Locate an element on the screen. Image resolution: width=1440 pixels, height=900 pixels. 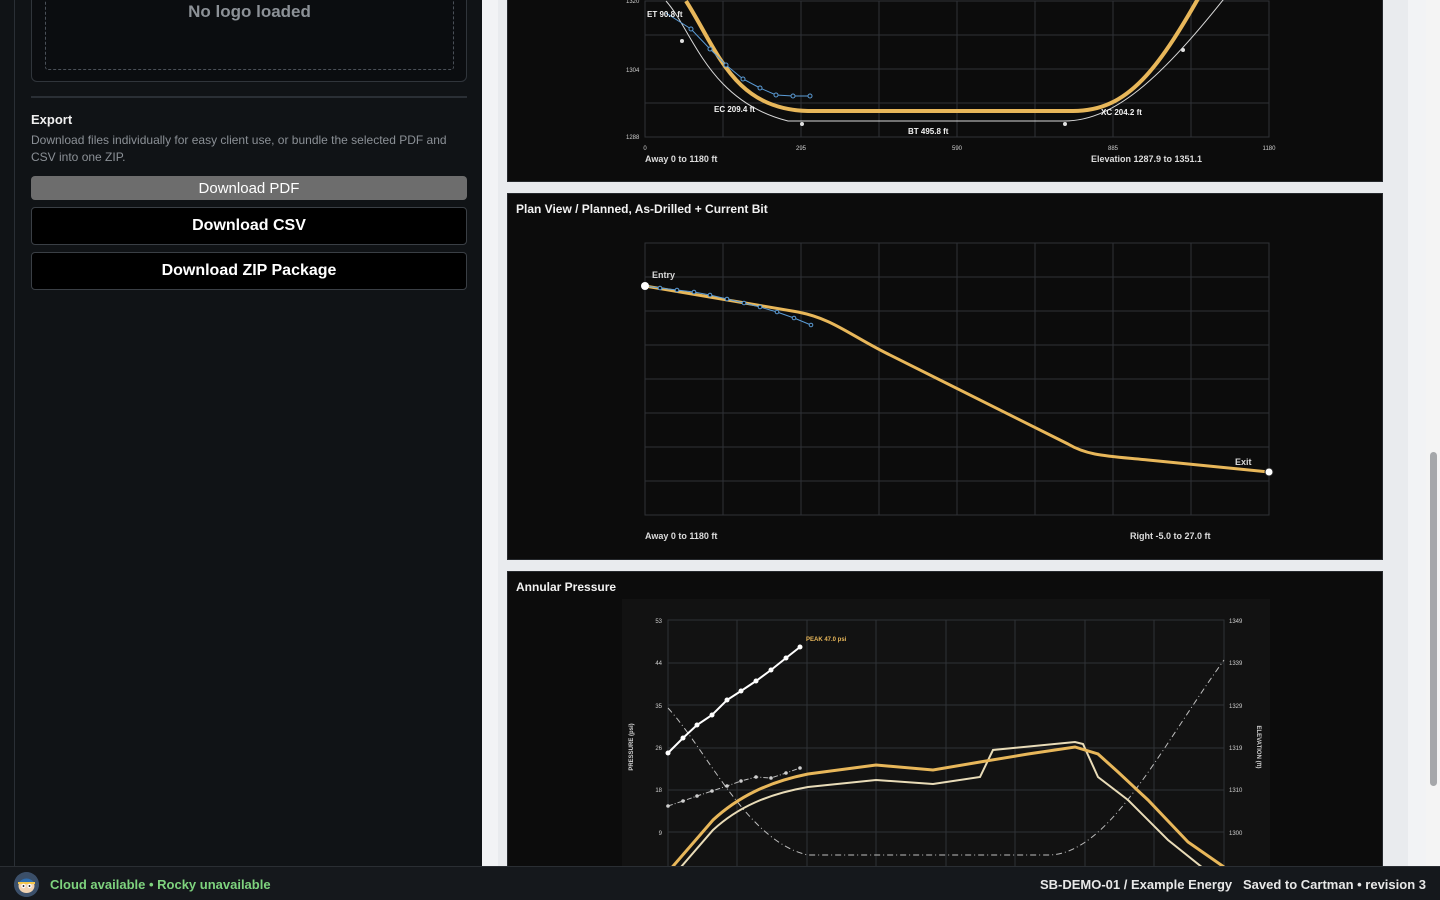
y-tick: 1319 is located at coordinates (1236, 749).